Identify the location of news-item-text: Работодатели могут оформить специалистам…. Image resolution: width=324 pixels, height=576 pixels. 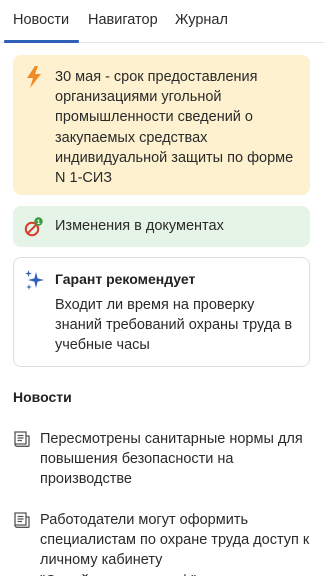
(175, 544).